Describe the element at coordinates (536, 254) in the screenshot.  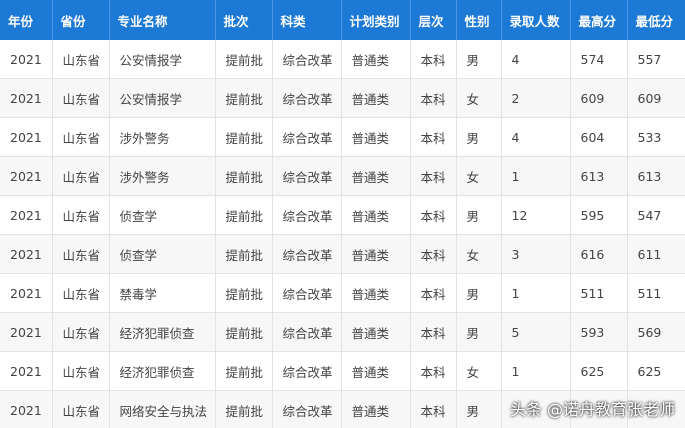
I see `cell-admitted-count: 3` at that location.